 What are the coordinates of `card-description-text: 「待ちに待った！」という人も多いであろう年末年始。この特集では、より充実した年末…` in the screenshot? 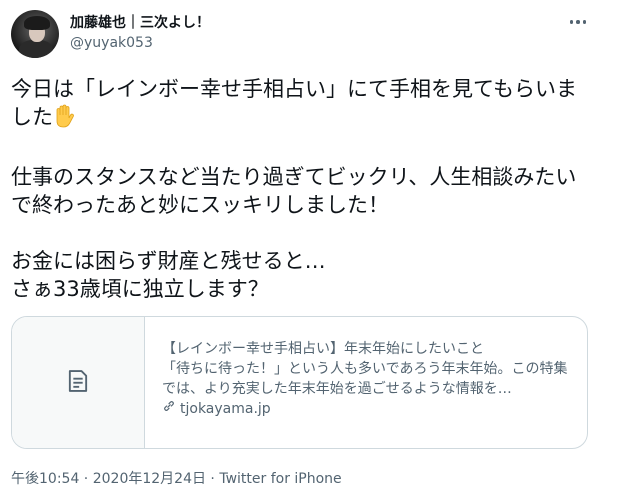 It's located at (365, 379).